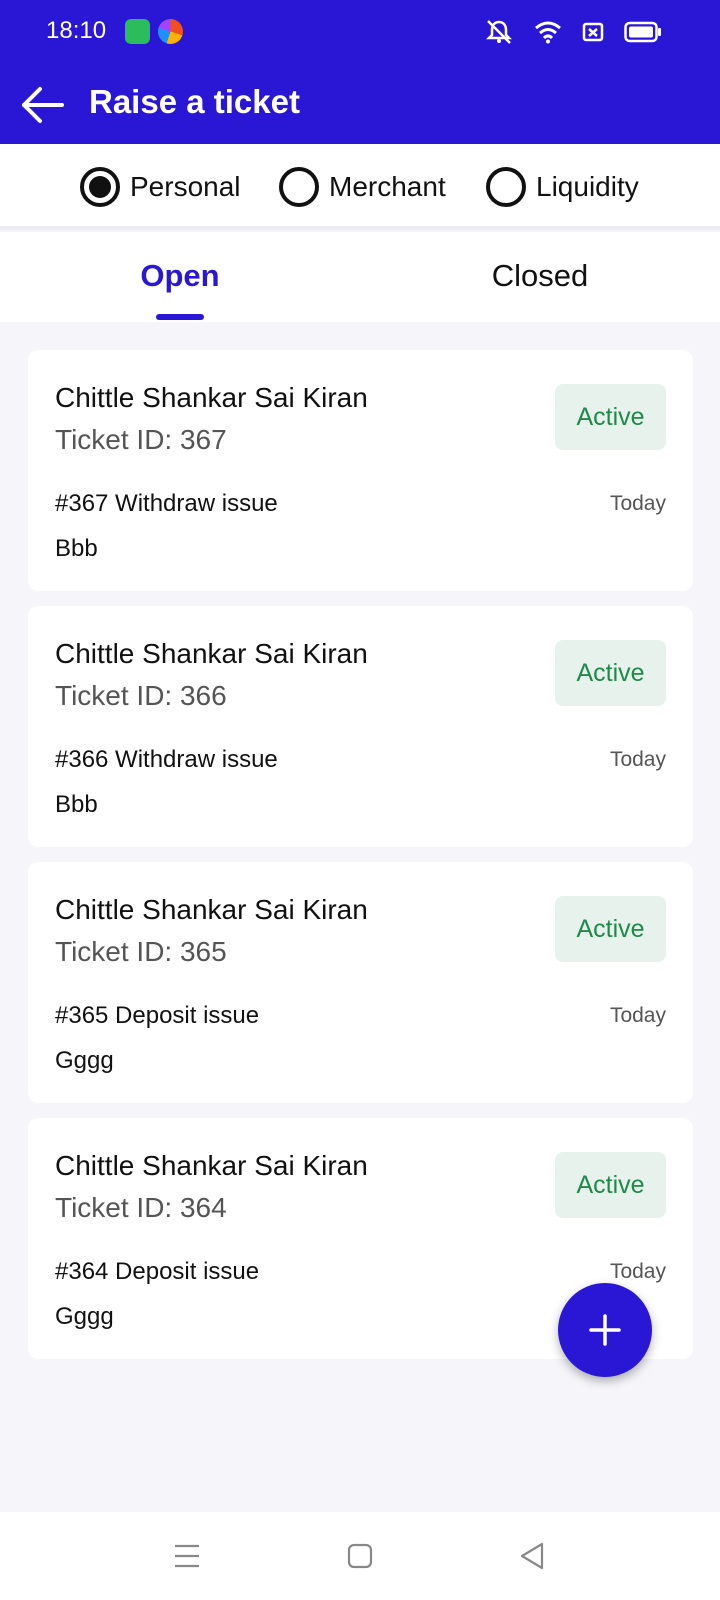 The height and width of the screenshot is (1600, 720). I want to click on nav-home-button, so click(360, 1556).